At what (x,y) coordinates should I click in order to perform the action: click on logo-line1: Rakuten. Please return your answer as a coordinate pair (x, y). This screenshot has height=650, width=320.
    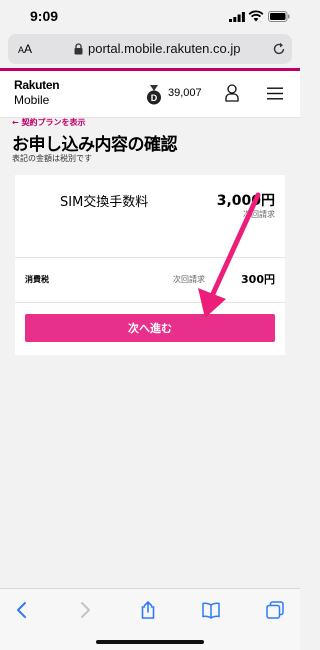
    Looking at the image, I should click on (37, 85).